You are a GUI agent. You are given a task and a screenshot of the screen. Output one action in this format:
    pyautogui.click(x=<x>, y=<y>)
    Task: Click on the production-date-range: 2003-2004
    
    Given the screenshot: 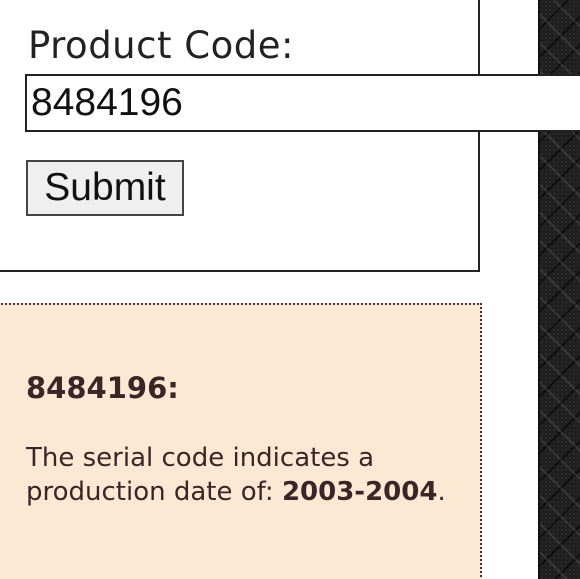 What is the action you would take?
    pyautogui.click(x=359, y=492)
    